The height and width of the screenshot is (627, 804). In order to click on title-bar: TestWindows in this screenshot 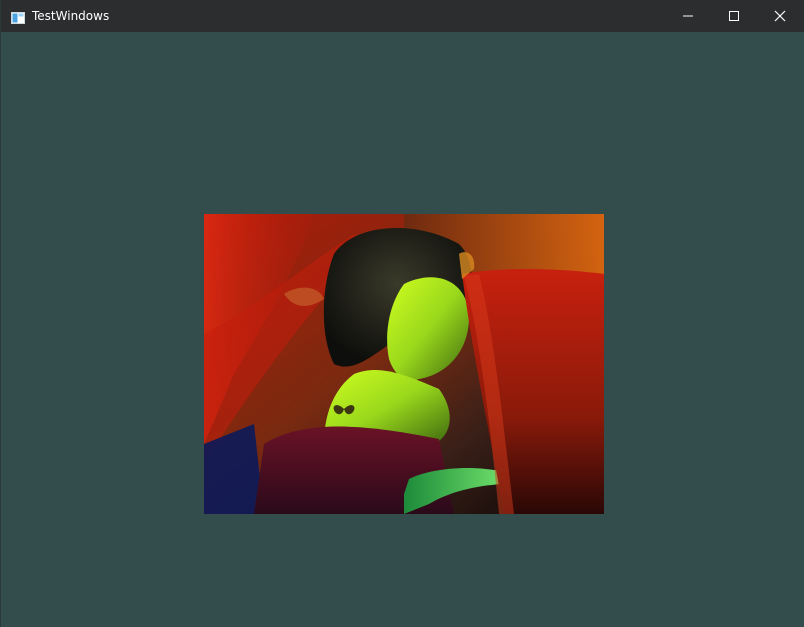, I will do `click(402, 16)`.